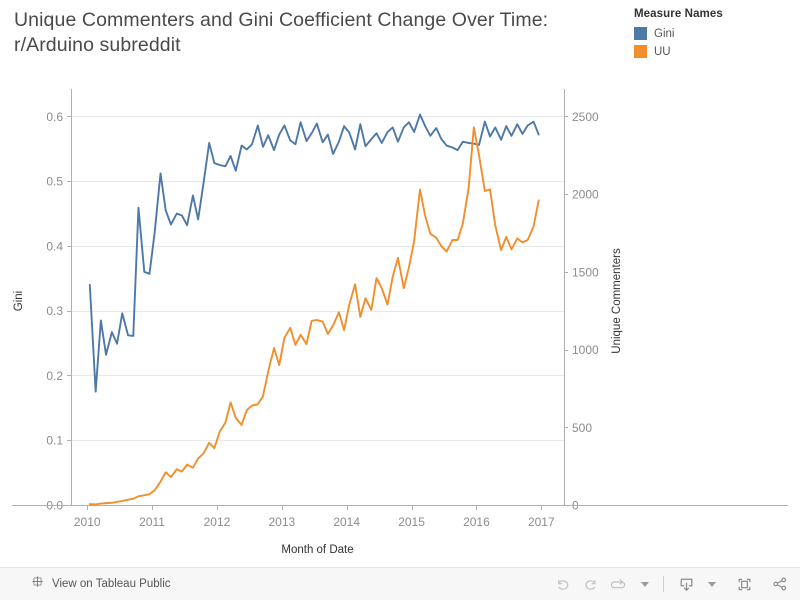  Describe the element at coordinates (19, 301) in the screenshot. I see `y-axis-left-title: Gini` at that location.